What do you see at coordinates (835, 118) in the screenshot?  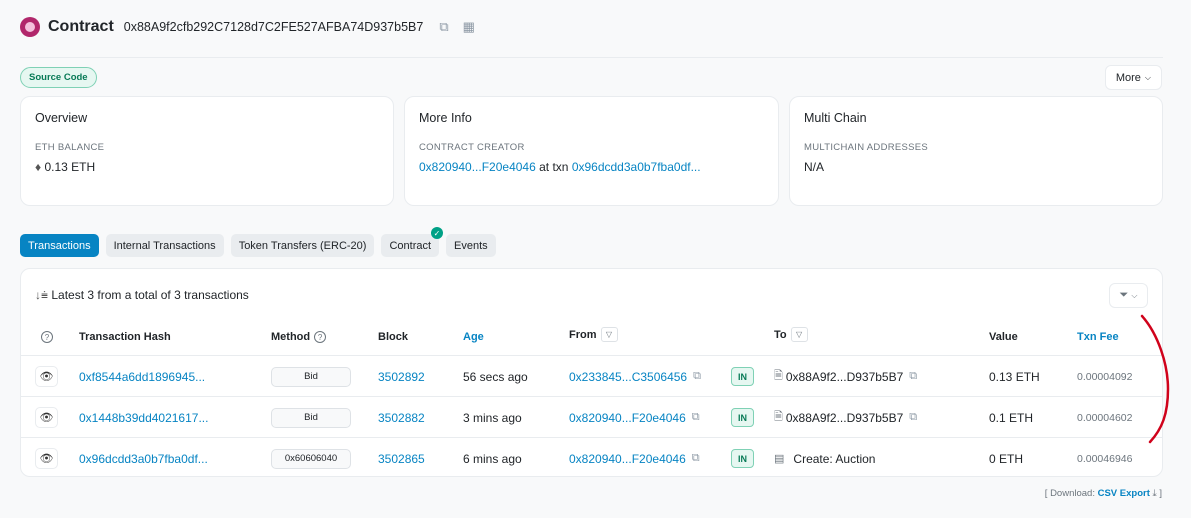 I see `multi-chain-title: Multi Chain` at bounding box center [835, 118].